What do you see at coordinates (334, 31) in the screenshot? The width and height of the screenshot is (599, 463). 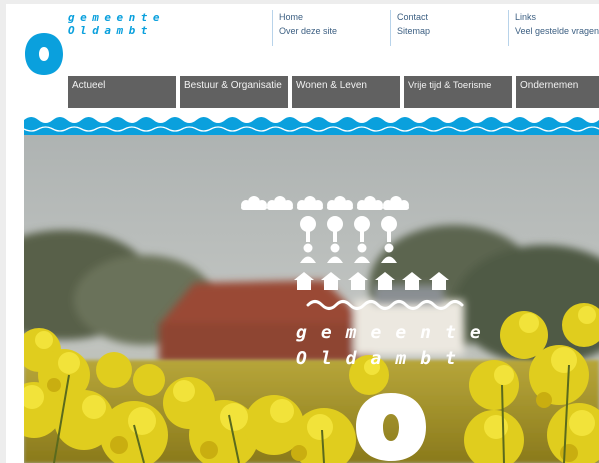 I see `link-over-deze-site: Over deze site` at bounding box center [334, 31].